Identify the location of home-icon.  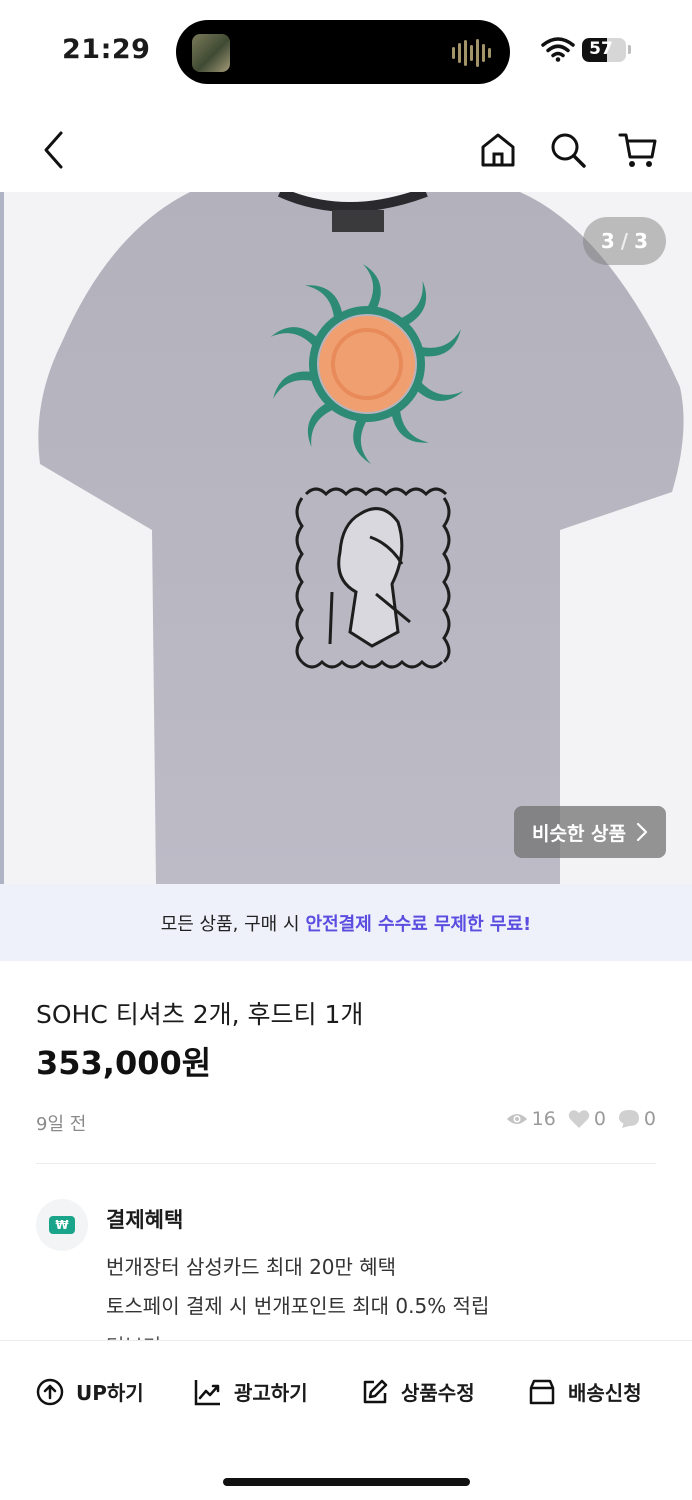
(498, 150).